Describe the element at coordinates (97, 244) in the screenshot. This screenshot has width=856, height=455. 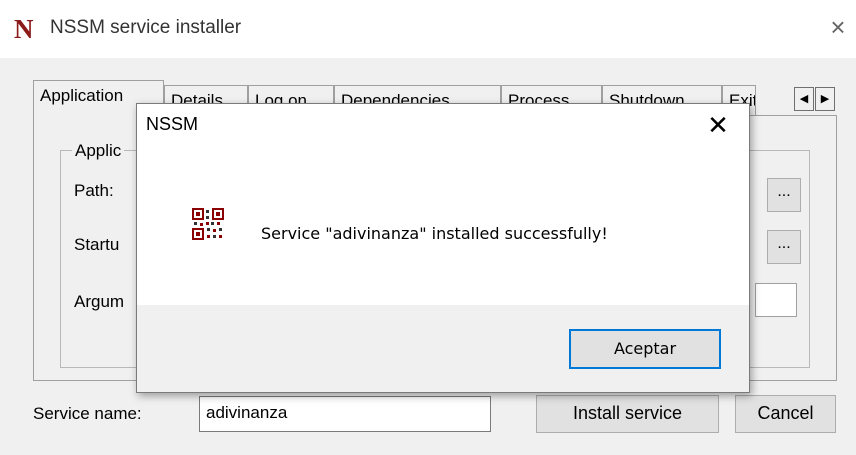
I see `startup-directory-label: Startu` at that location.